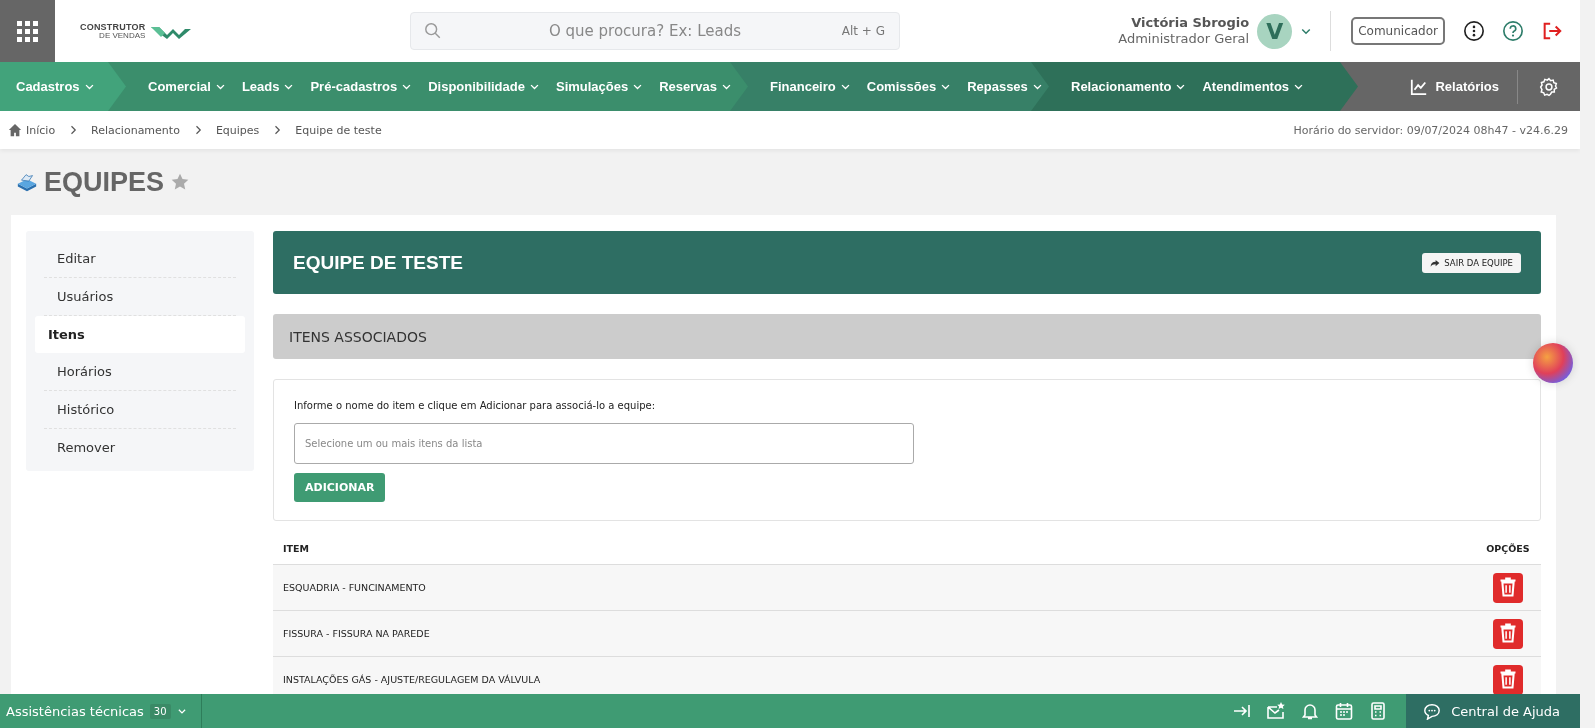  I want to click on sidebar-item: Horários, so click(140, 372).